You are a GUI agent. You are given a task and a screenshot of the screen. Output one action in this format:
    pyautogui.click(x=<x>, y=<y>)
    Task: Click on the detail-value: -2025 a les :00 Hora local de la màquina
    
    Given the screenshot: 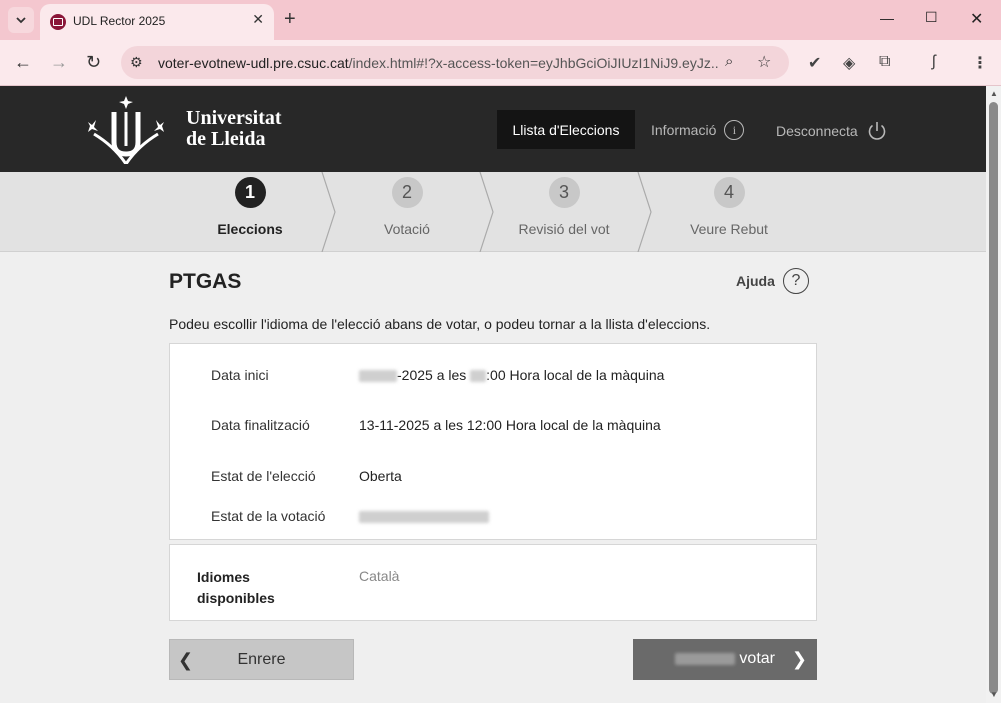 What is the action you would take?
    pyautogui.click(x=511, y=375)
    